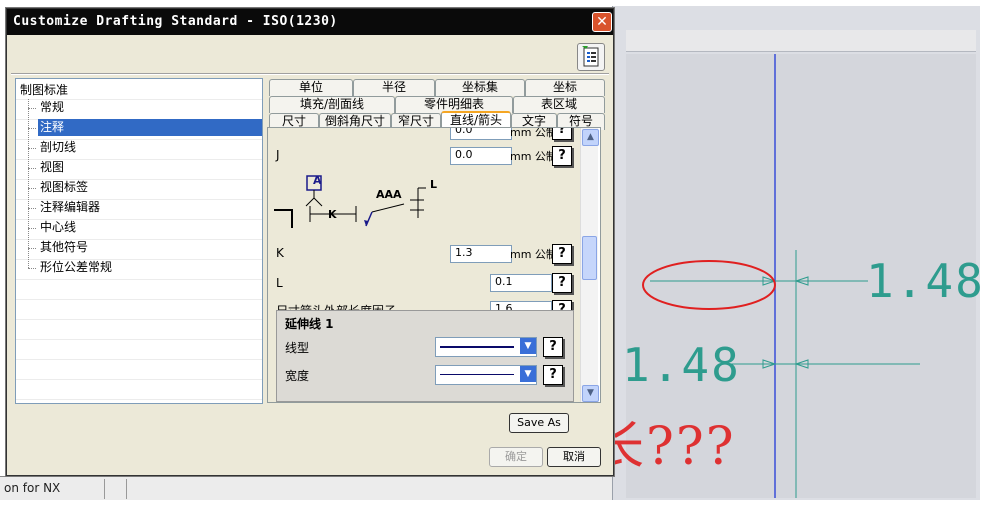 This screenshot has width=989, height=511. I want to click on tab-ordinate: 坐标, so click(565, 87).